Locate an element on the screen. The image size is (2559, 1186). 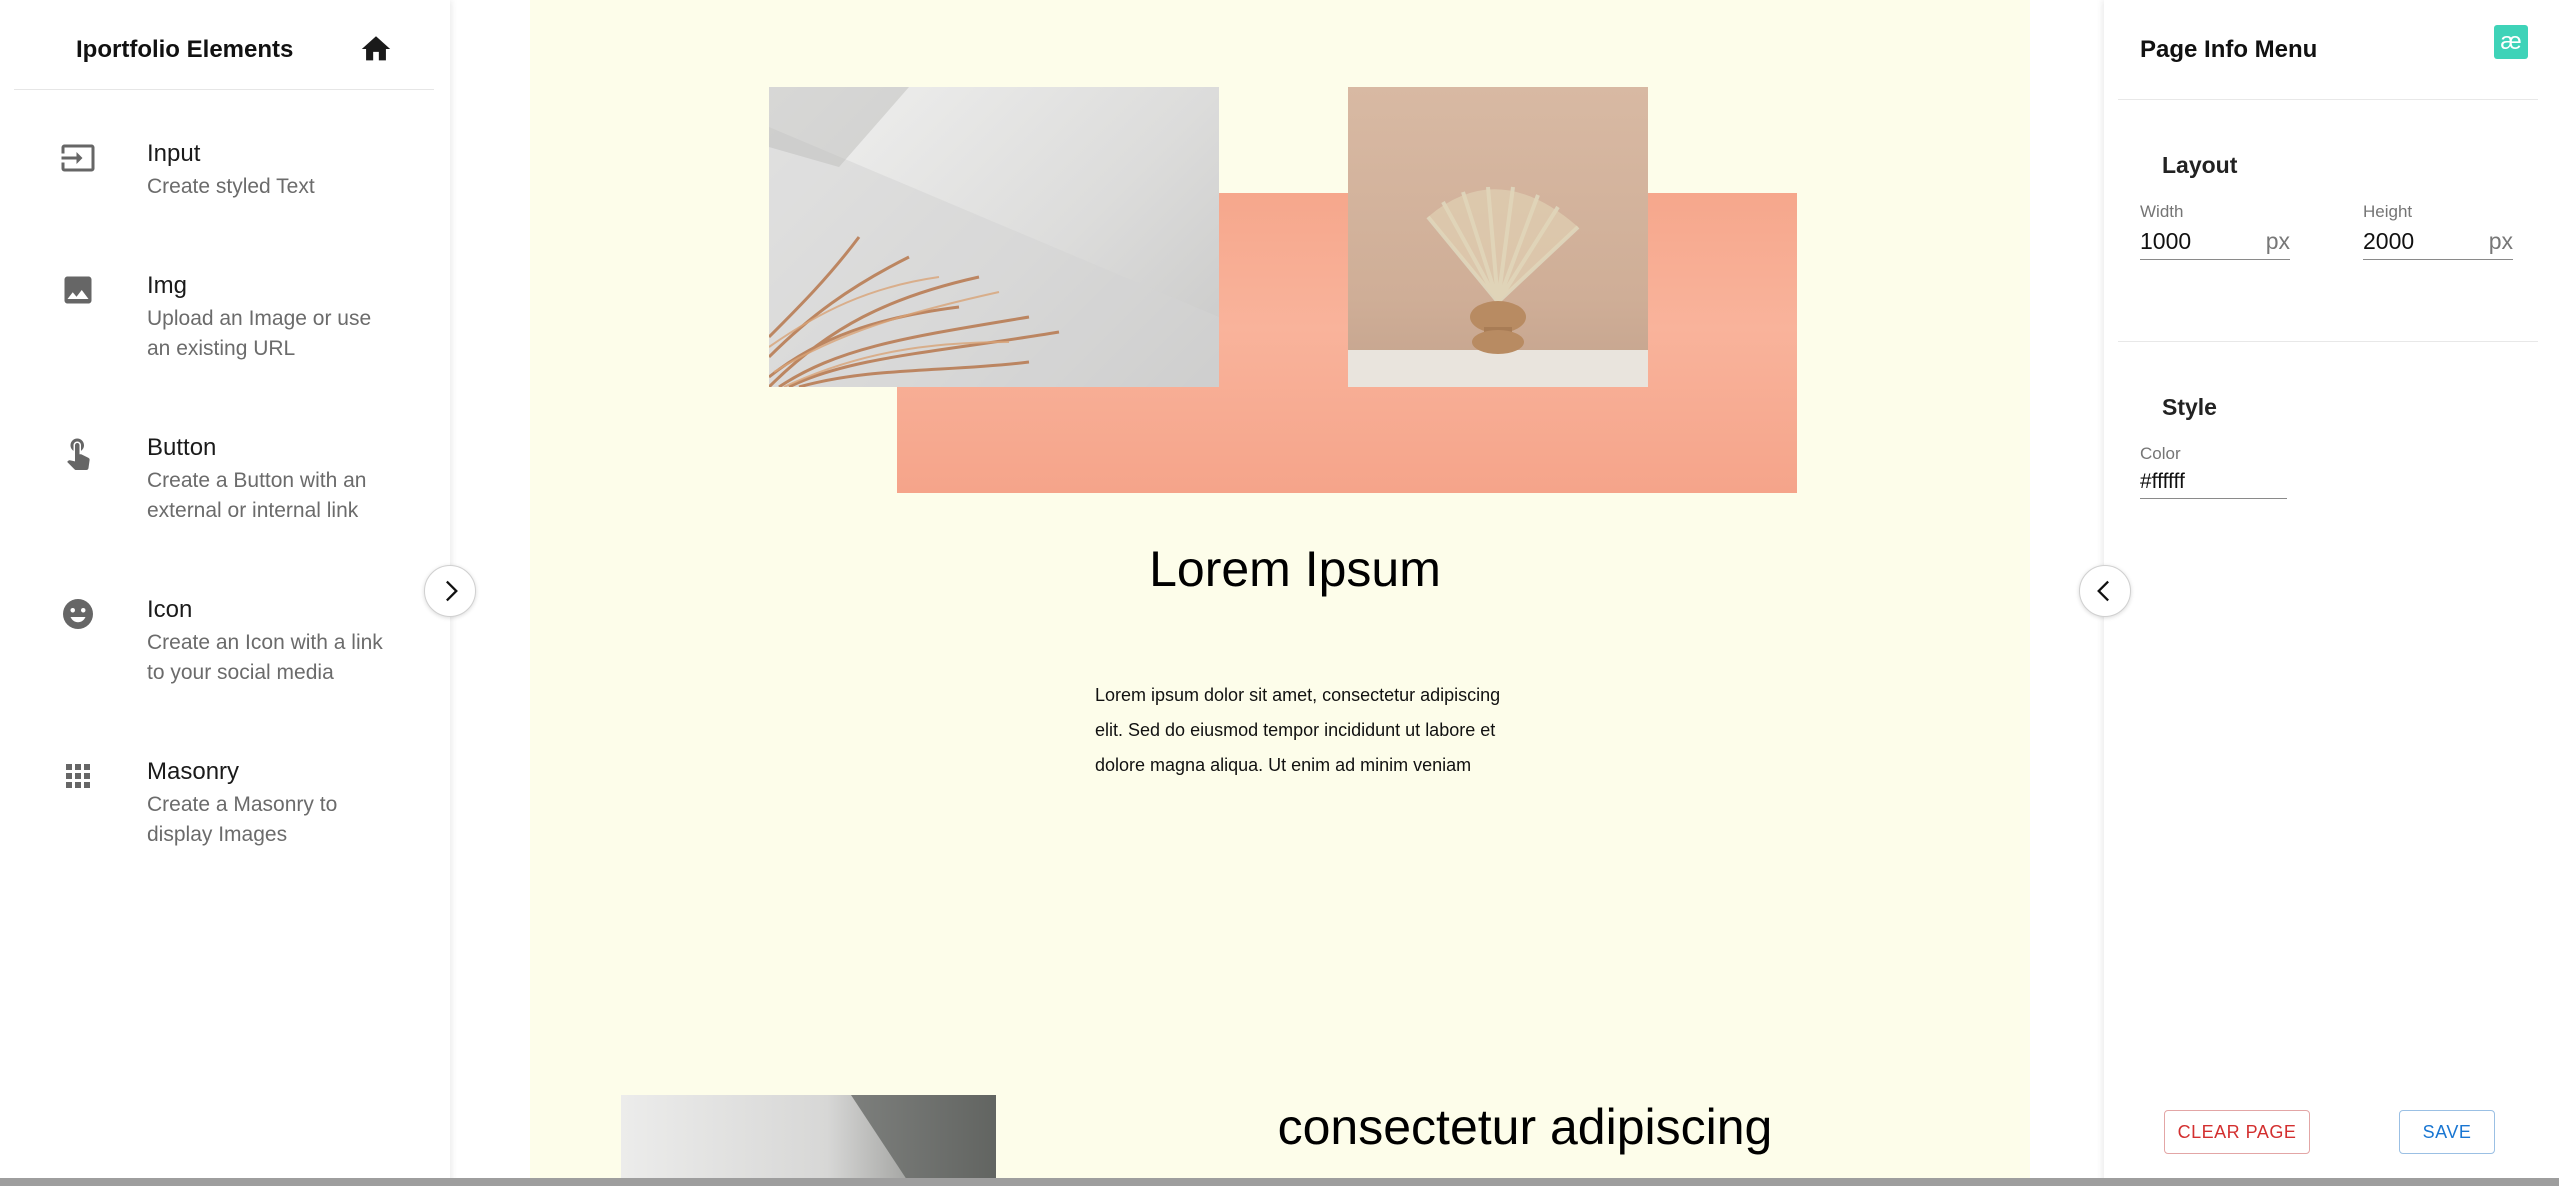
canvas-heading-consectetur: consectetur adipiscing is located at coordinates (1525, 1127).